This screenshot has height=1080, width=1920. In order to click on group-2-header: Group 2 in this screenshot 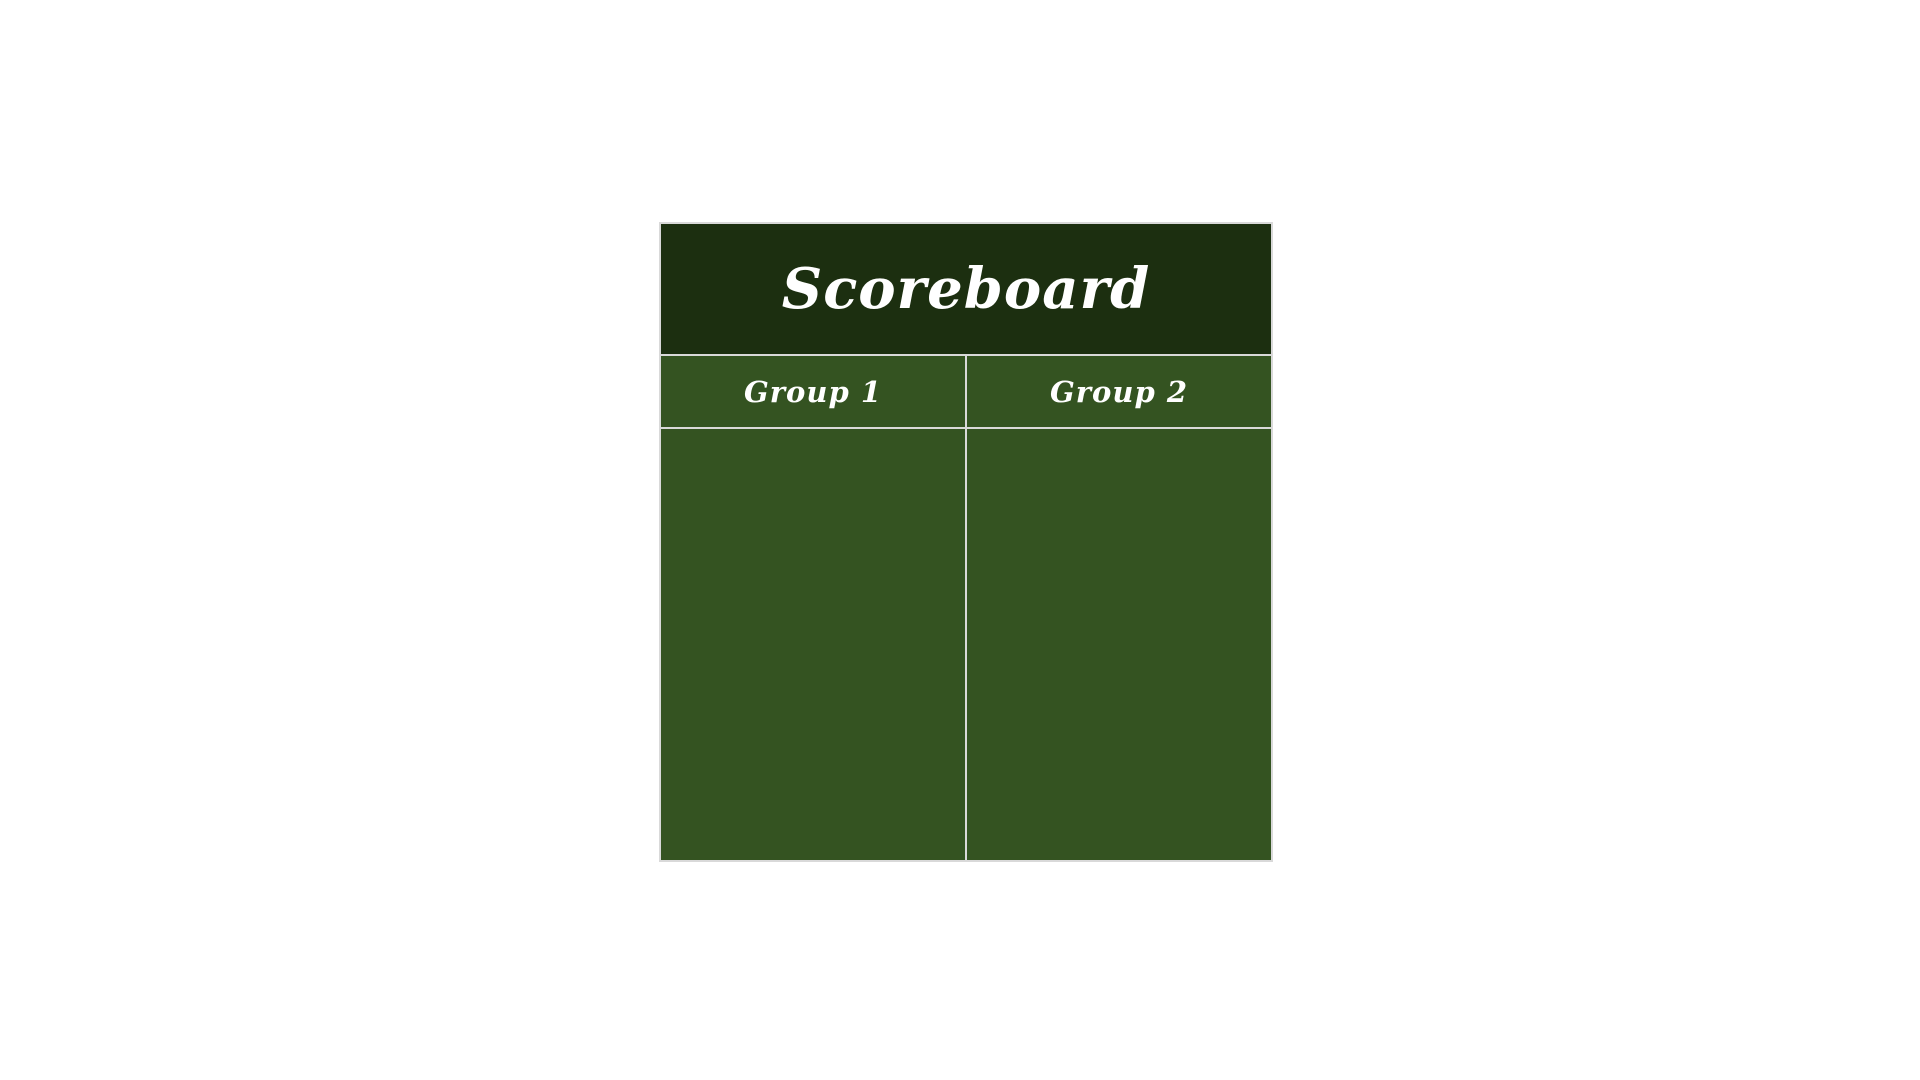, I will do `click(1118, 391)`.